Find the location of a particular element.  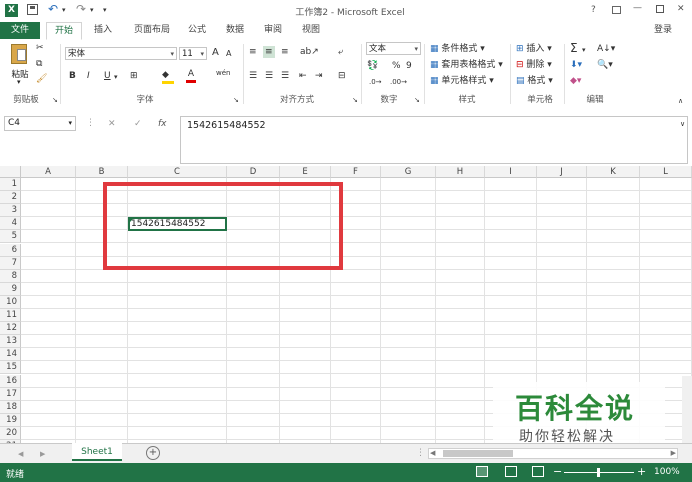

align-top-icon: ≡ is located at coordinates (253, 52).